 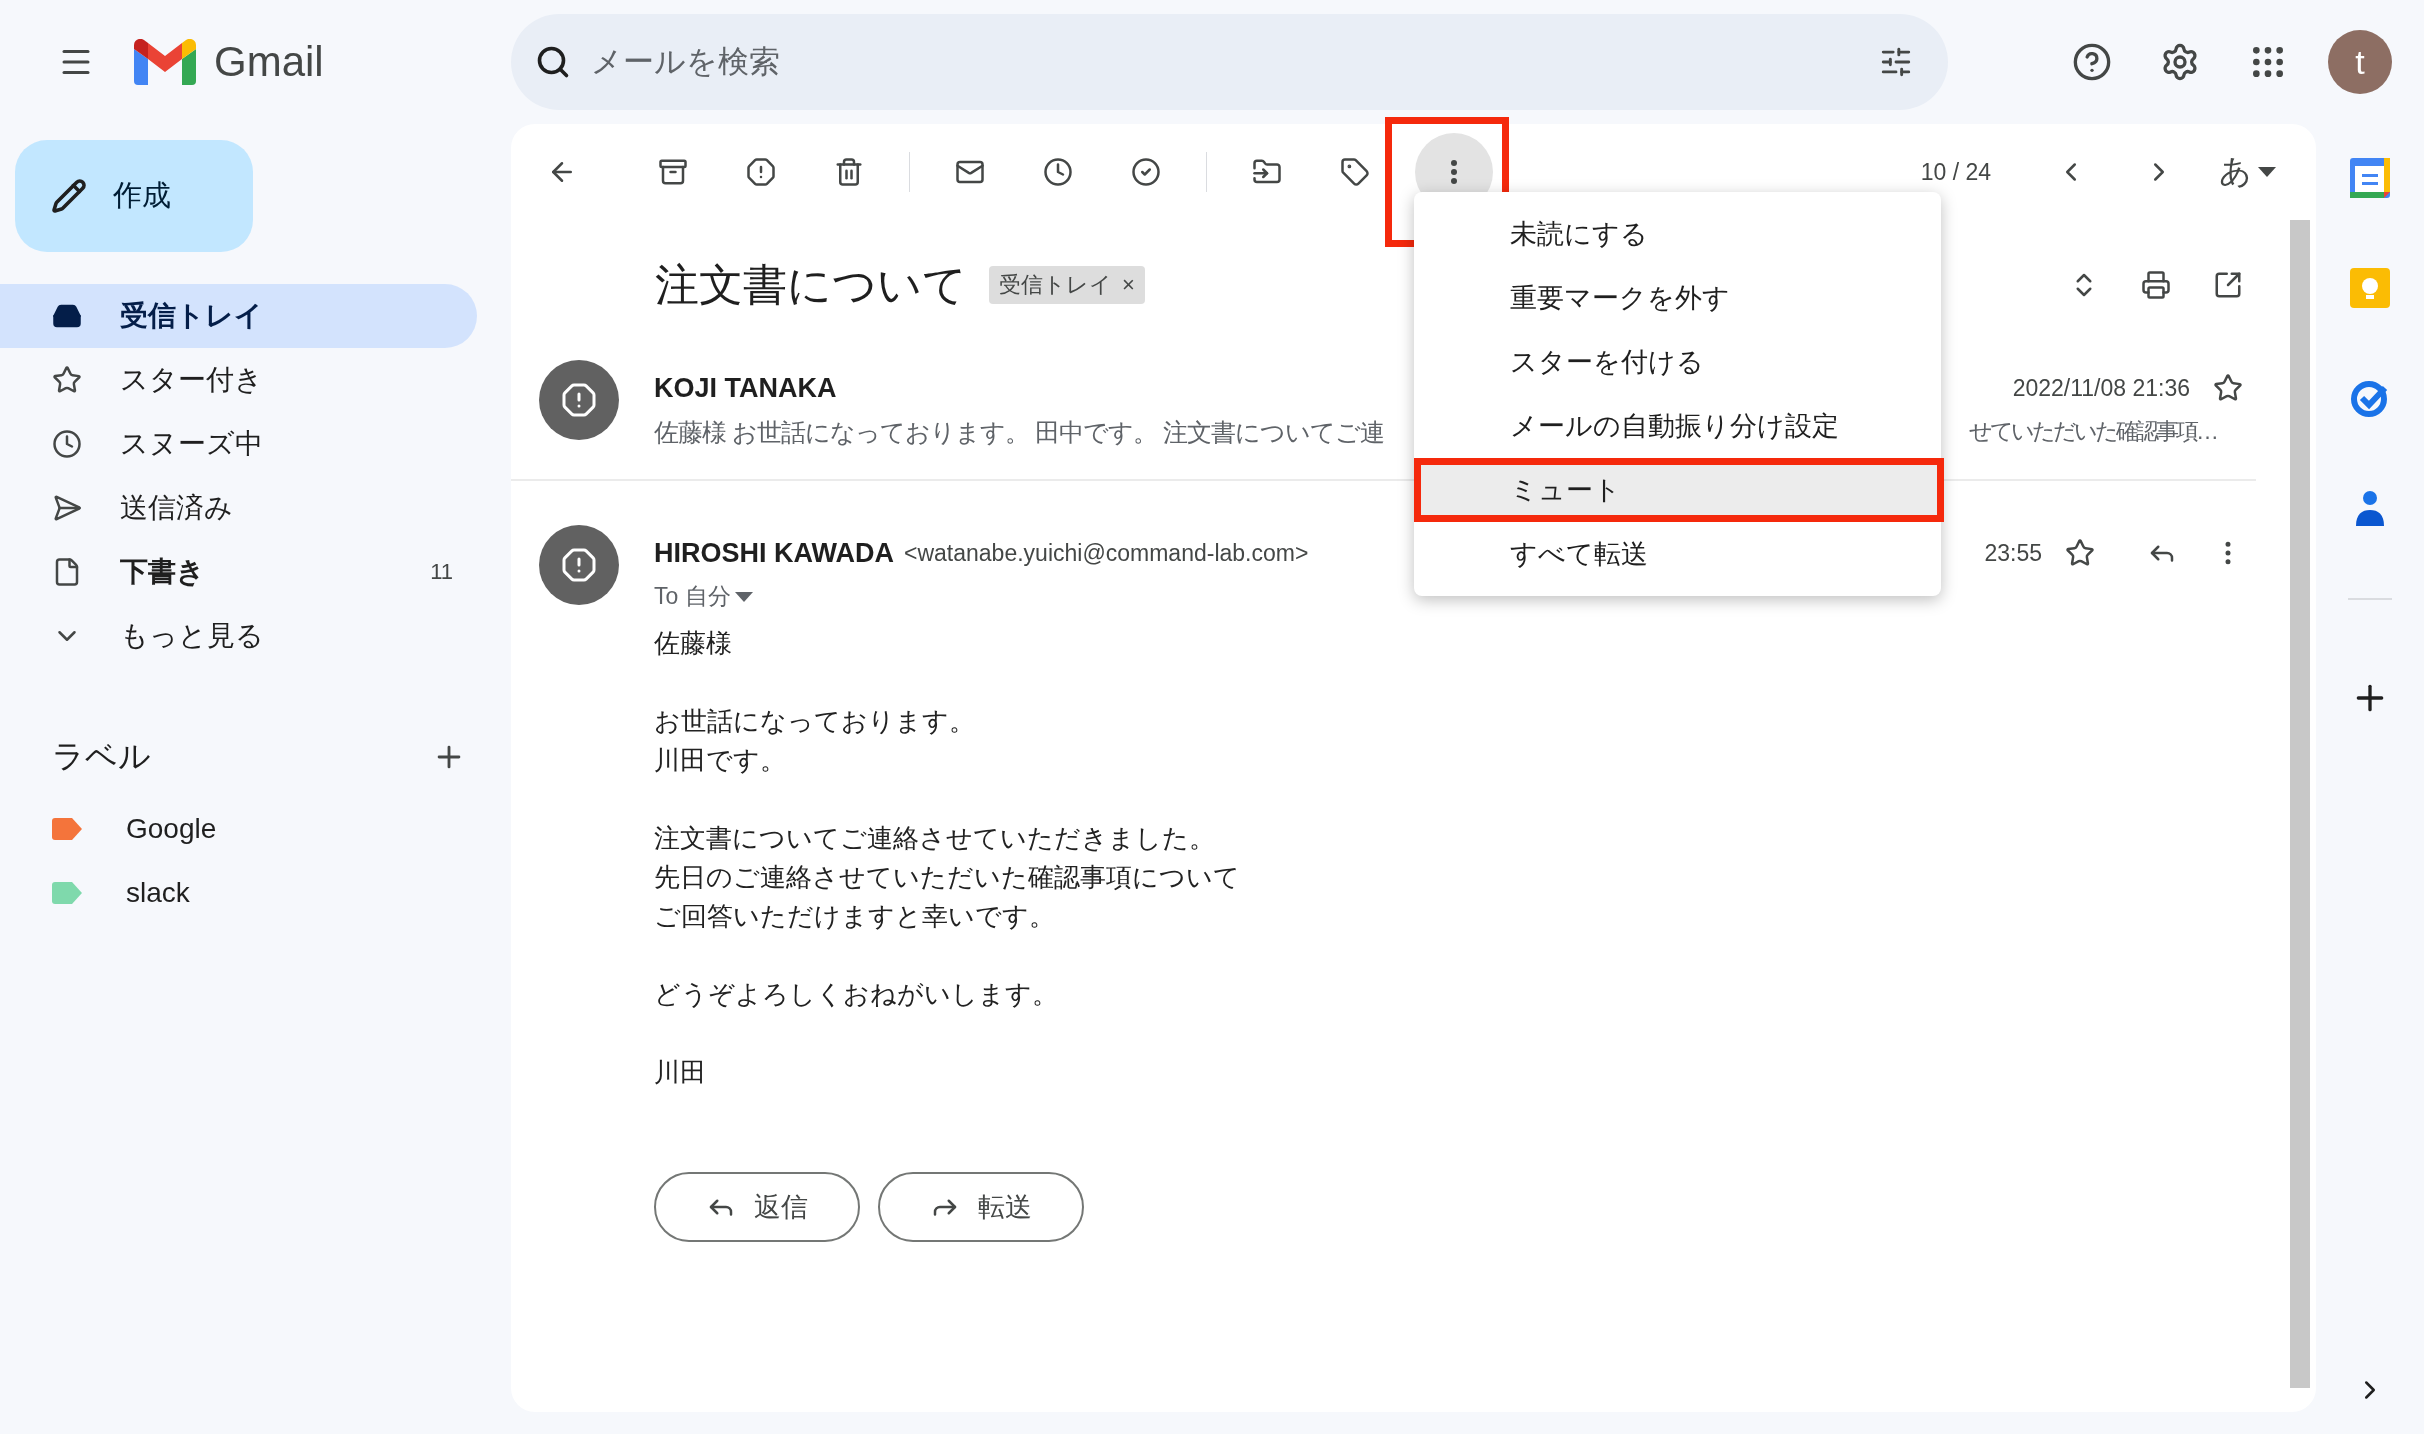 I want to click on nav-label: 下書き, so click(x=162, y=572).